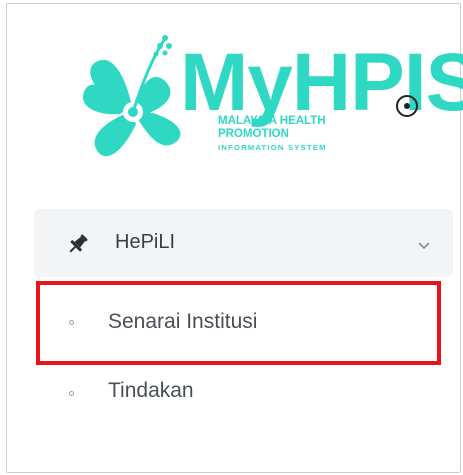  Describe the element at coordinates (272, 121) in the screenshot. I see `logo-subtitle-line1: MALAYSIA HEALTH` at that location.